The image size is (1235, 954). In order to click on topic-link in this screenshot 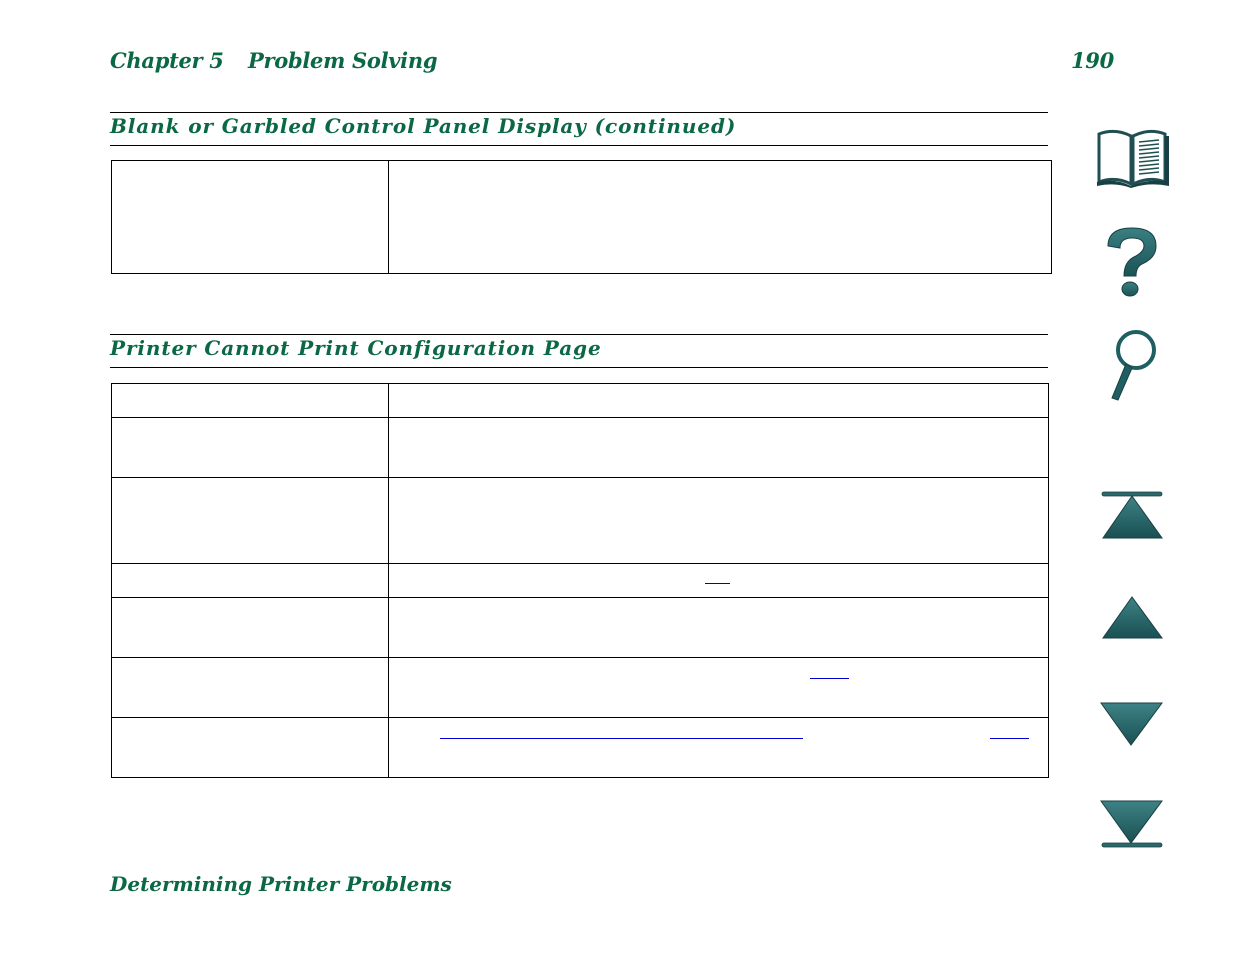, I will do `click(621, 738)`.